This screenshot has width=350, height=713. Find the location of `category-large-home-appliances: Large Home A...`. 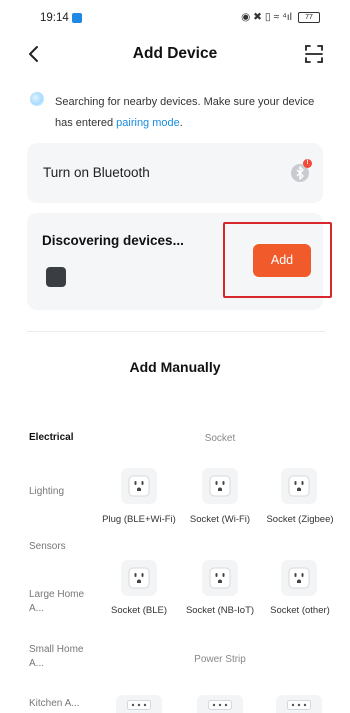

category-large-home-appliances: Large Home A... is located at coordinates (58, 602).